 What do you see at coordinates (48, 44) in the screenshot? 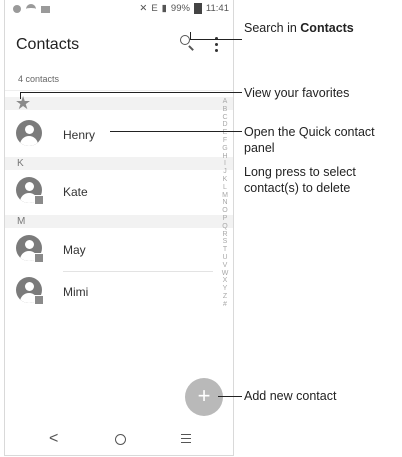
I see `page-title: Contacts` at bounding box center [48, 44].